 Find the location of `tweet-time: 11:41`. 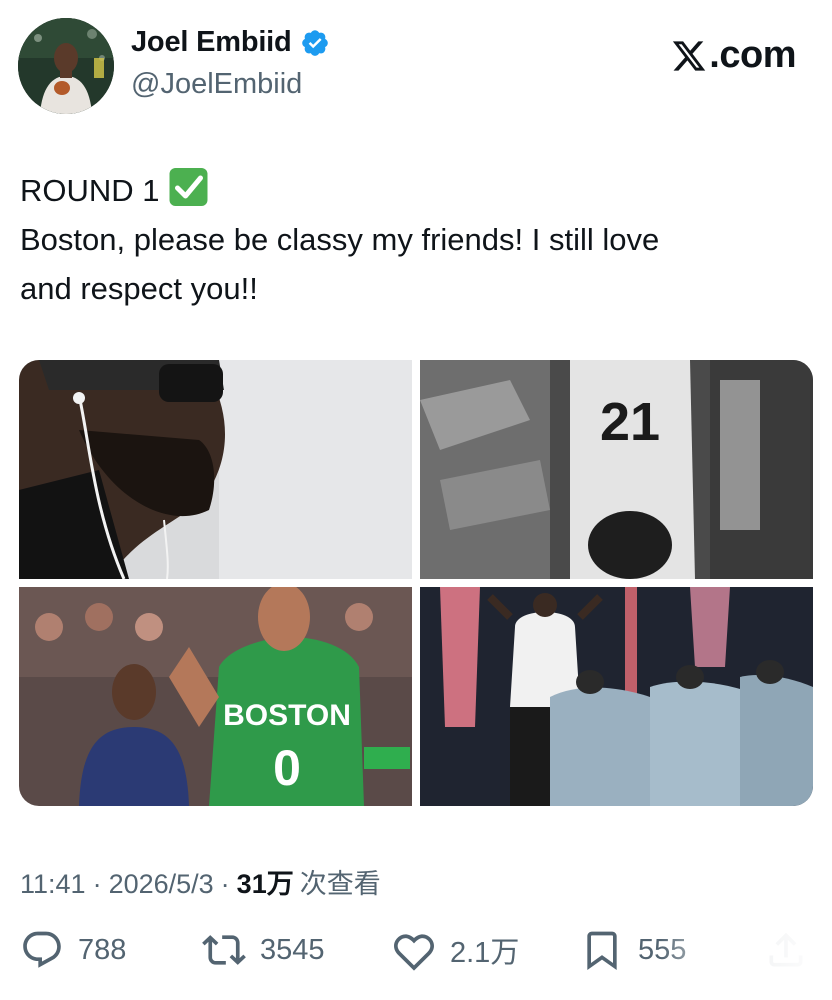

tweet-time: 11:41 is located at coordinates (53, 884).